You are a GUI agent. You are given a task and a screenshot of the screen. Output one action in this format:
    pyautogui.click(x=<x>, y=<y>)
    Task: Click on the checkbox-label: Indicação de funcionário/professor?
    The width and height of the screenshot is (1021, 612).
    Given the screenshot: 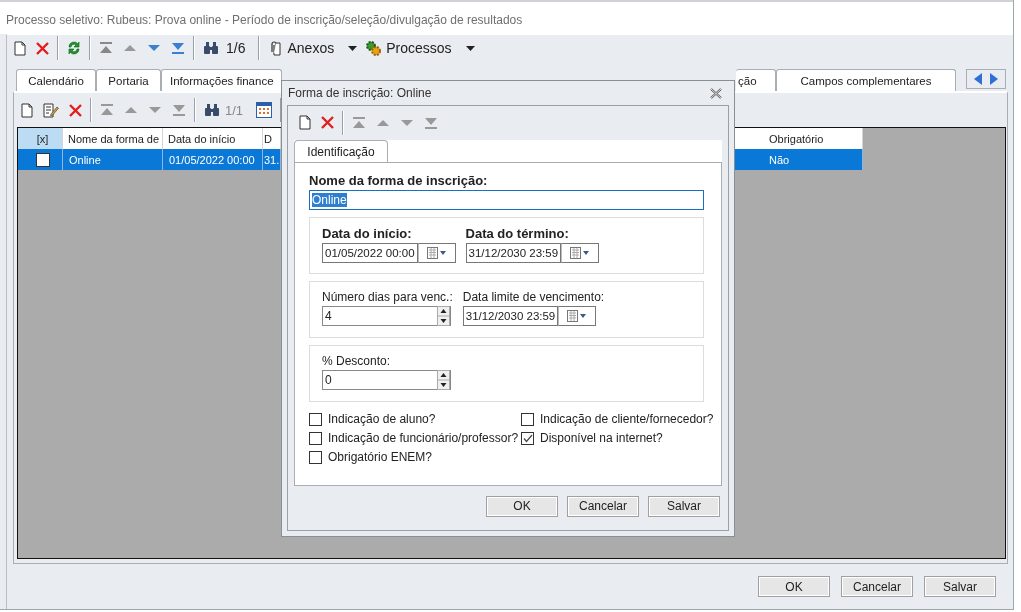 What is the action you would take?
    pyautogui.click(x=423, y=438)
    